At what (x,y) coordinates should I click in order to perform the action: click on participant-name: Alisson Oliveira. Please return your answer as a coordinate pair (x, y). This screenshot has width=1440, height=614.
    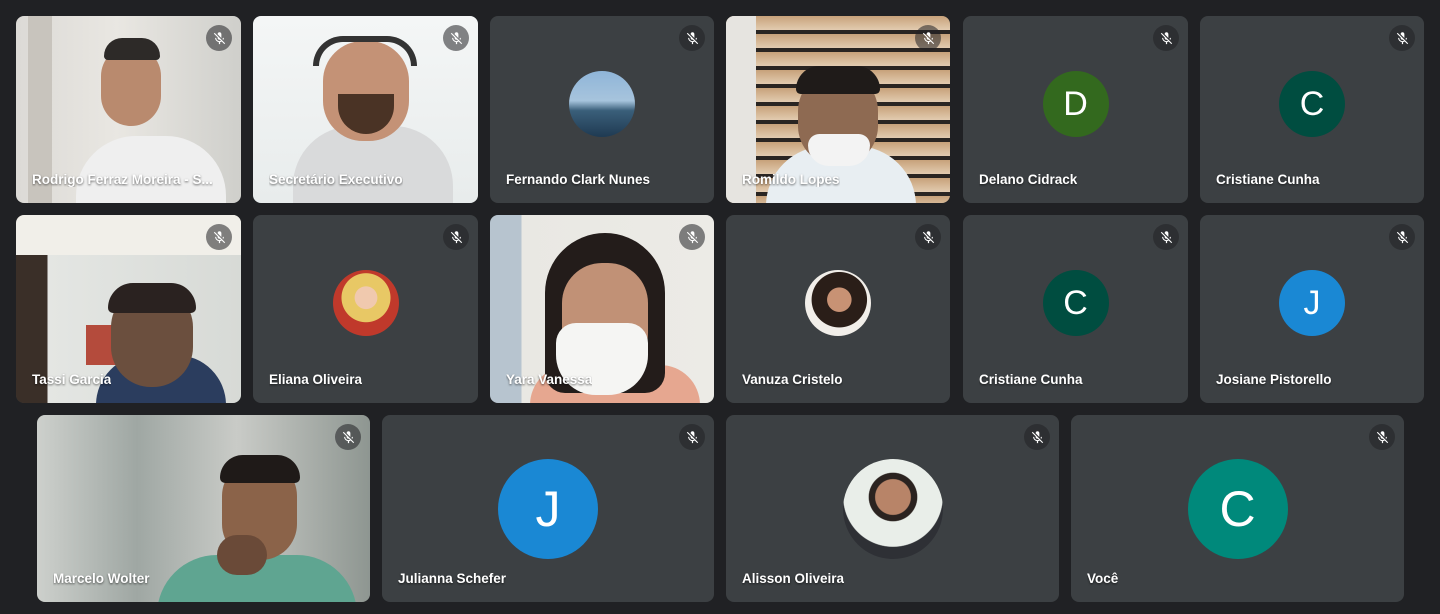
    Looking at the image, I should click on (793, 578).